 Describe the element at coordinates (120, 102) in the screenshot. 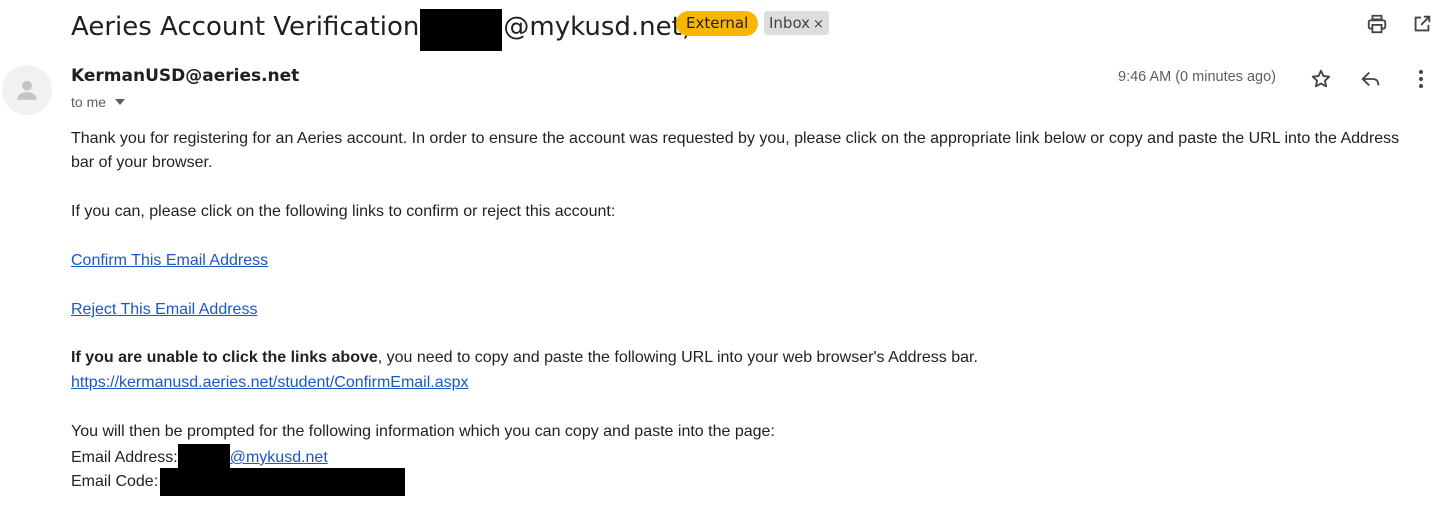

I see `caret-down-icon` at that location.